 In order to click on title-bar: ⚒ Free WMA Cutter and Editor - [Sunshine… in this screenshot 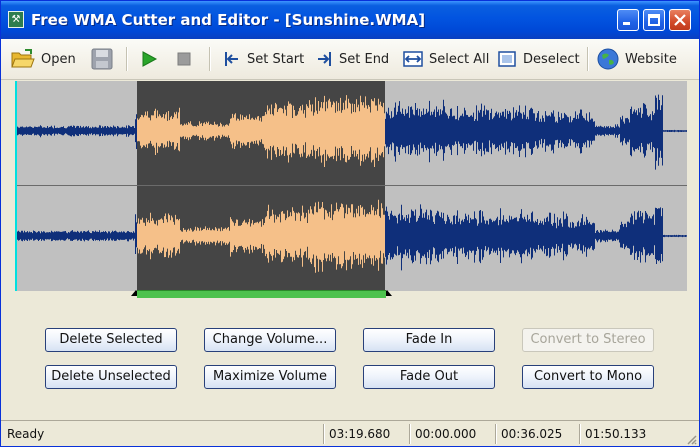, I will do `click(350, 20)`.